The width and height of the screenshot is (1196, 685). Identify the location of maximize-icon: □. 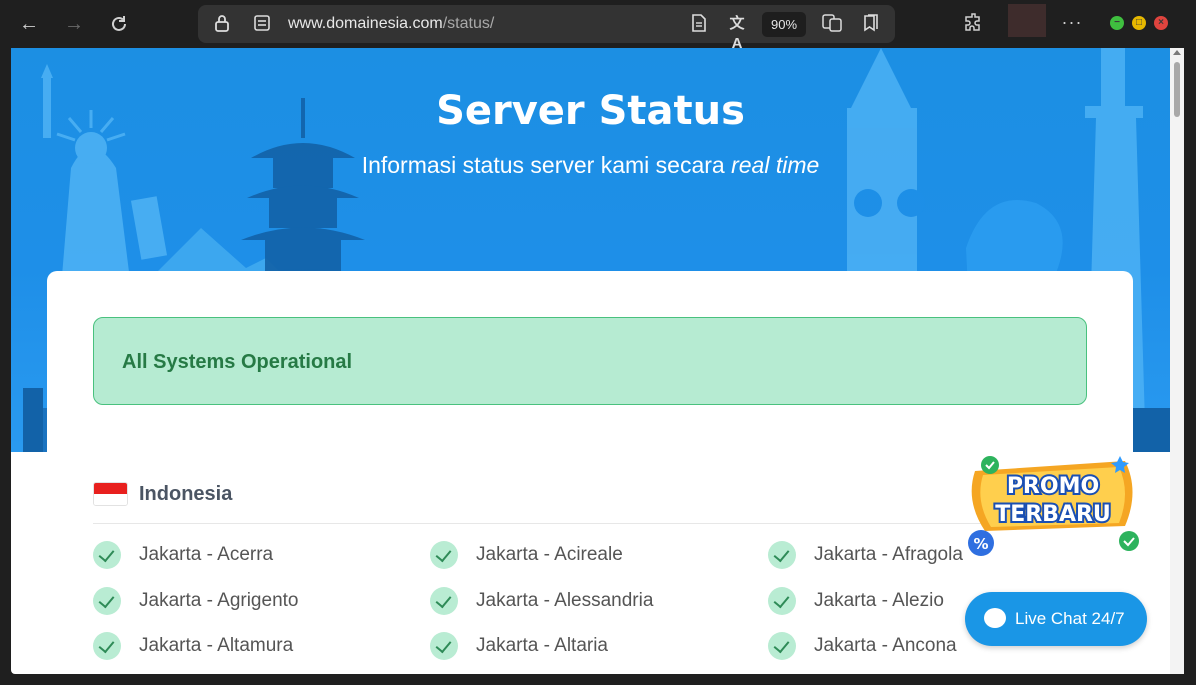
(1139, 23).